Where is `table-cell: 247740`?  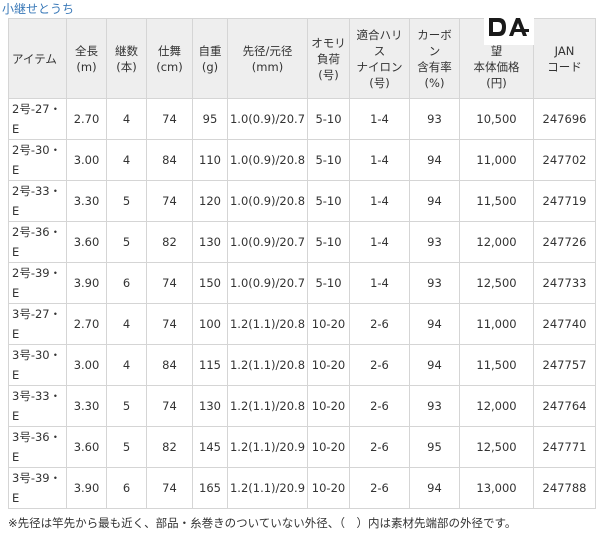 table-cell: 247740 is located at coordinates (564, 324).